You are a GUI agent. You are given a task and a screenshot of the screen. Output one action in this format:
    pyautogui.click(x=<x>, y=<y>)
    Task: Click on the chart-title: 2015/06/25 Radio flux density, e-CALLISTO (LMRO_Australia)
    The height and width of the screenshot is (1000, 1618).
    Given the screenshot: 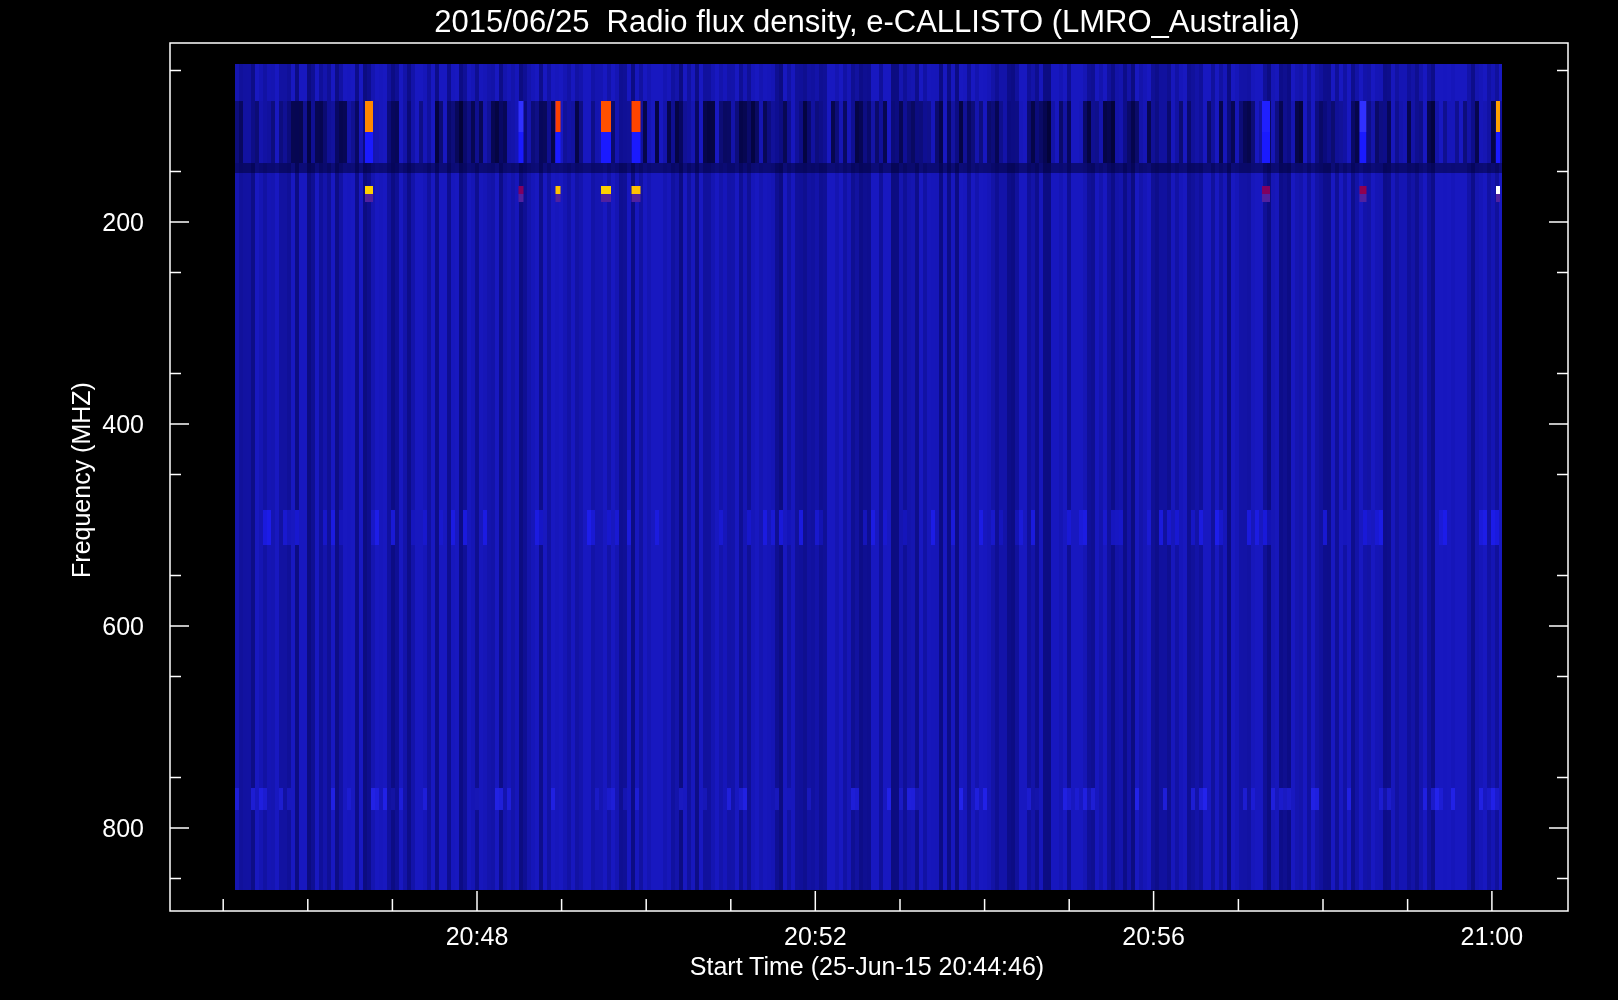 What is the action you would take?
    pyautogui.click(x=867, y=21)
    